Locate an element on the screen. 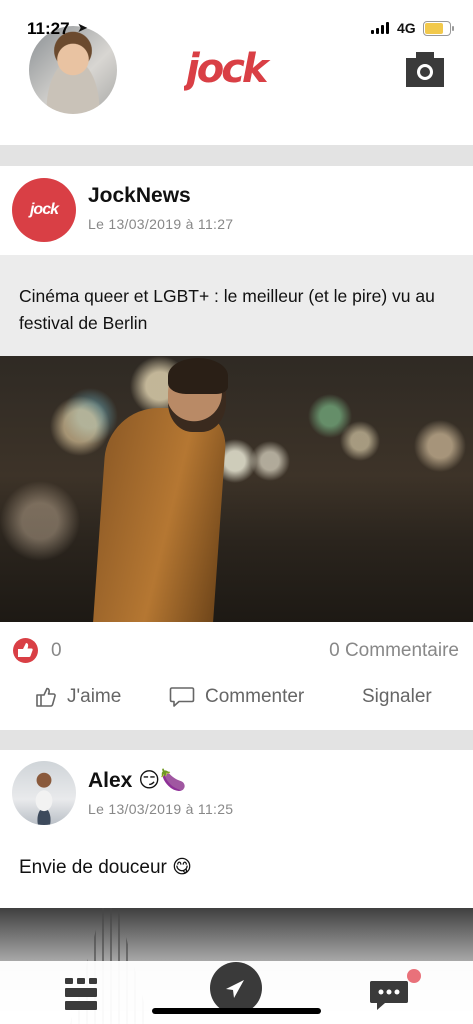 The height and width of the screenshot is (1024, 473). camera-icon is located at coordinates (425, 68).